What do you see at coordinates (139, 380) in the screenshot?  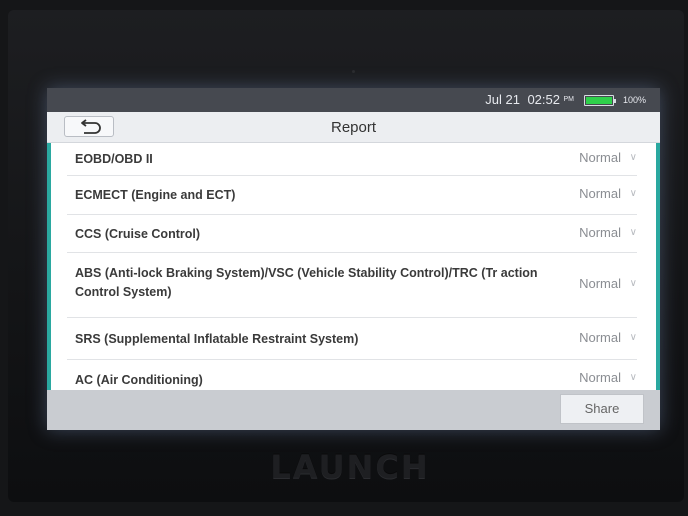 I see `system-label: AC (Air Conditioning)` at bounding box center [139, 380].